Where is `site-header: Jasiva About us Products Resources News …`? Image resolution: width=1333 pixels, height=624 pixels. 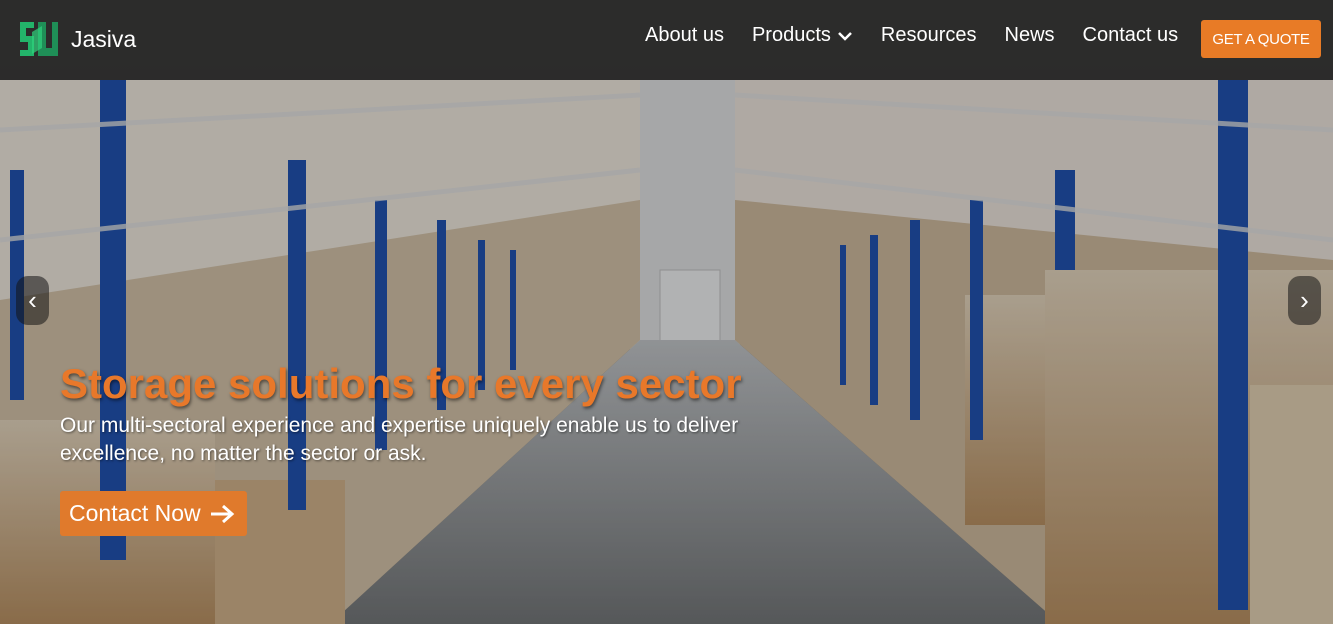 site-header: Jasiva About us Products Resources News … is located at coordinates (666, 40).